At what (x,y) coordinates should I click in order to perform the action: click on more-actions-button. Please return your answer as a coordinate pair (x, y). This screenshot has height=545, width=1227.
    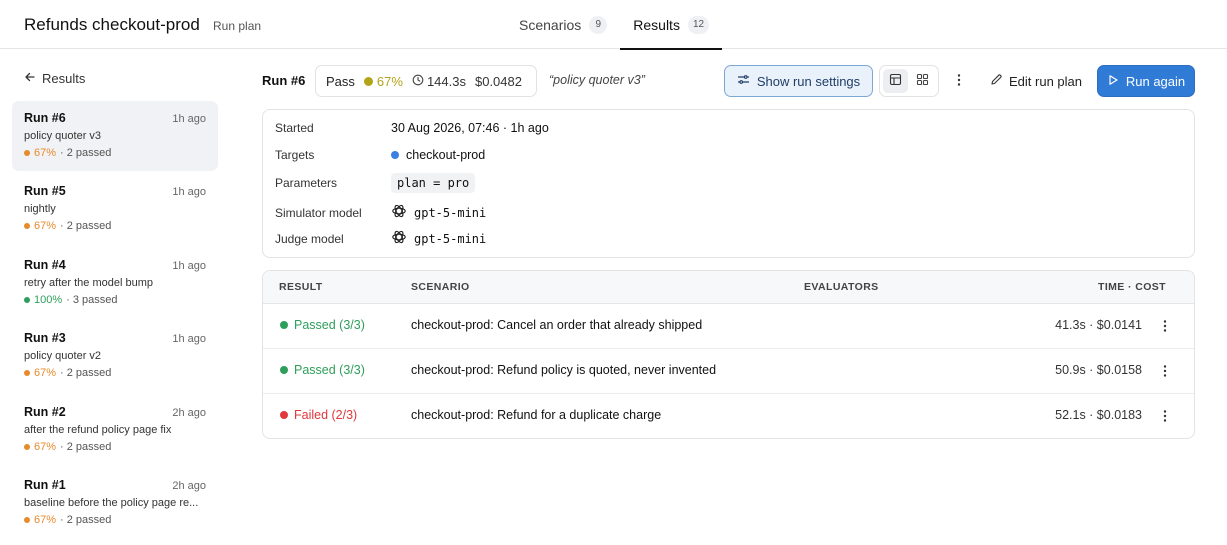
    Looking at the image, I should click on (959, 81).